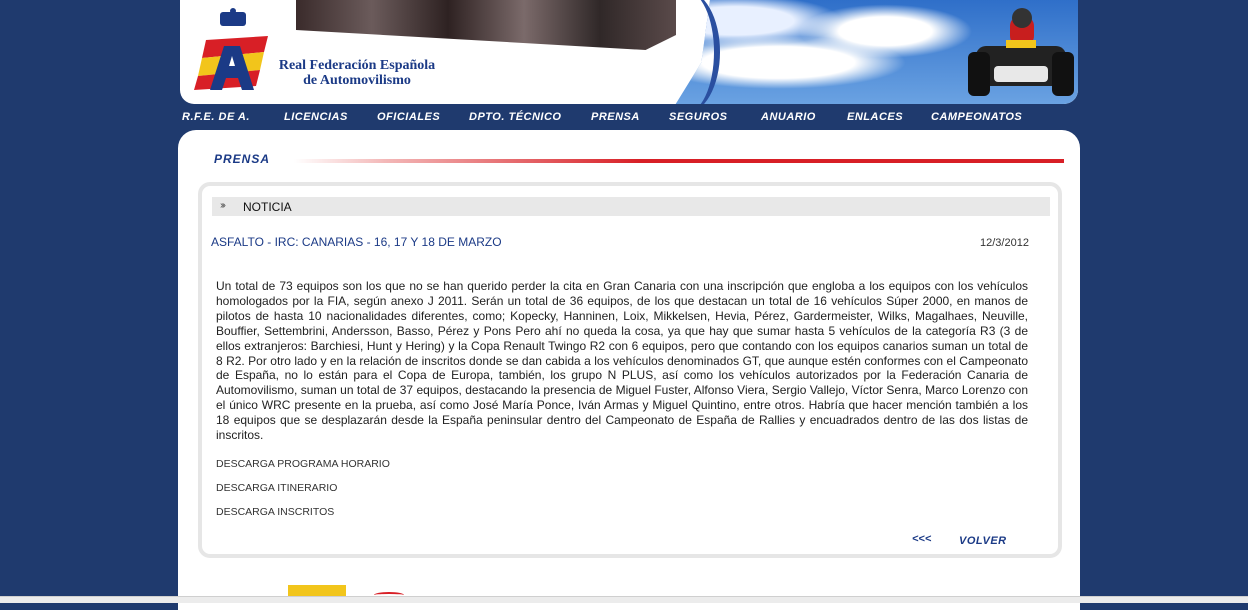  I want to click on brand-line-2: de Automovilismo, so click(357, 80).